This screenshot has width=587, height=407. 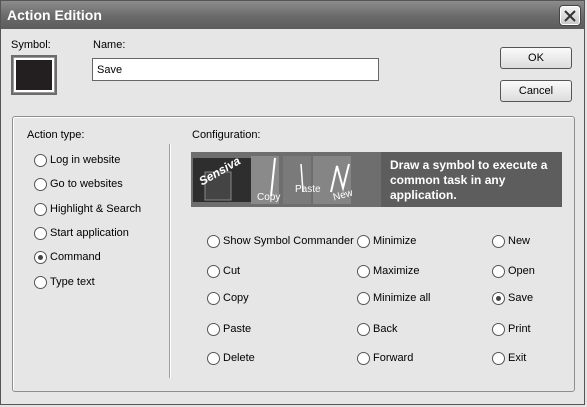 I want to click on panel-divider, so click(x=169, y=261).